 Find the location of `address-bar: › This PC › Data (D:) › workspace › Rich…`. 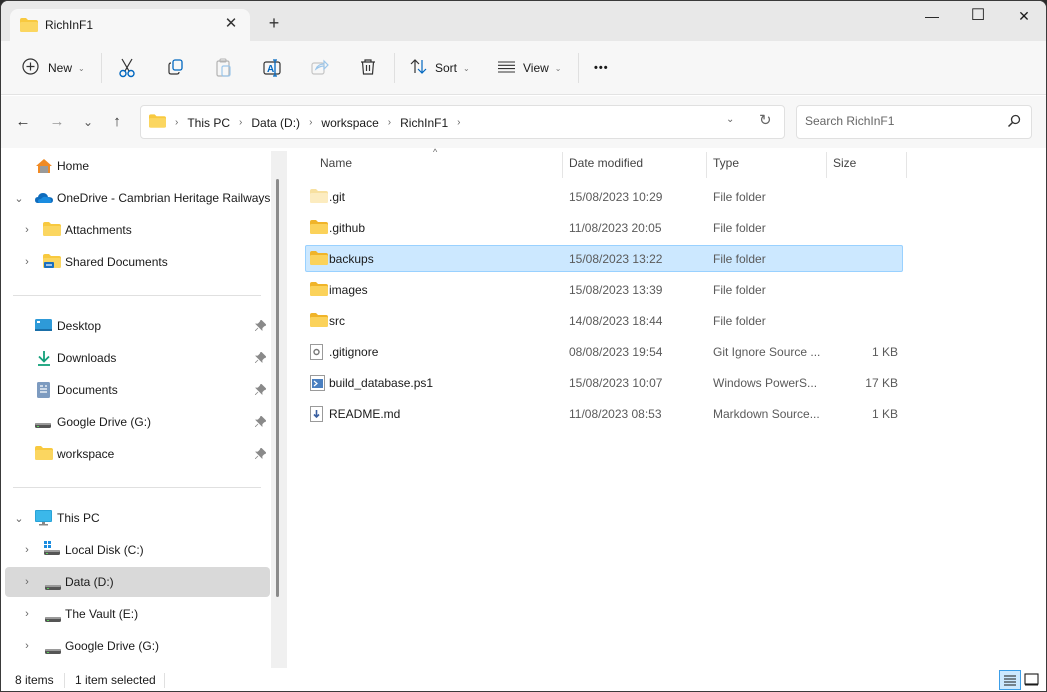

address-bar: › This PC › Data (D:) › workspace › Rich… is located at coordinates (462, 122).